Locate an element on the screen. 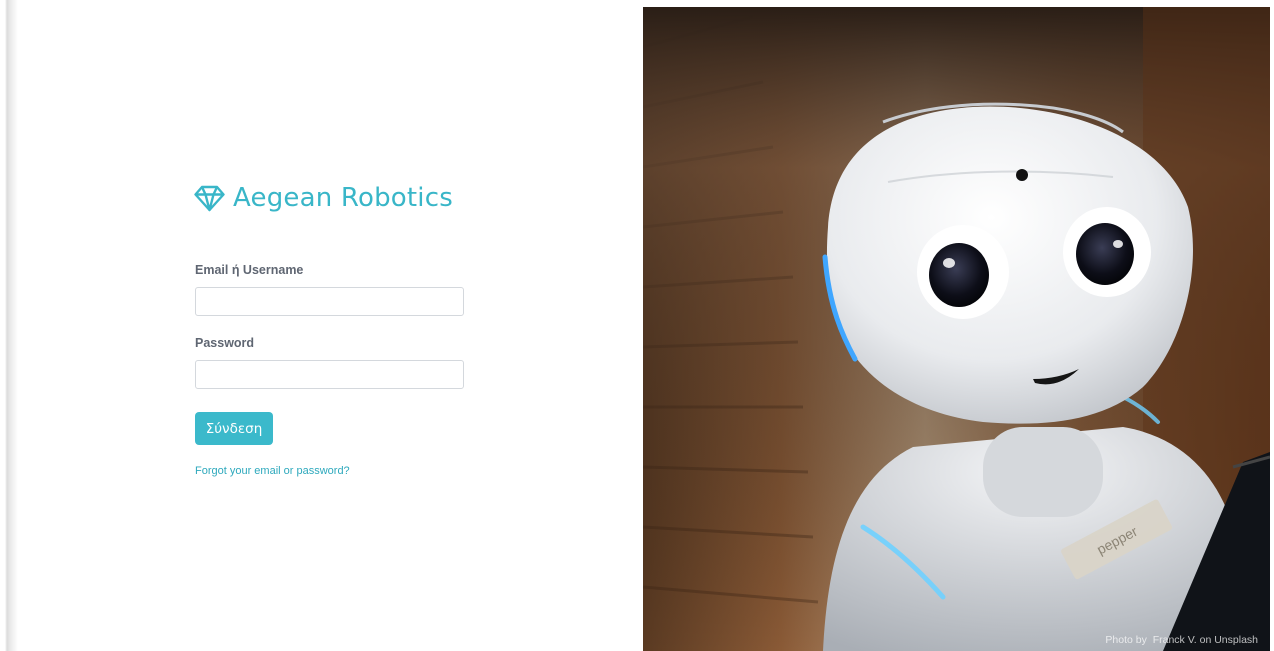 The image size is (1274, 651). brand-logo: Aegean Robotics is located at coordinates (323, 198).